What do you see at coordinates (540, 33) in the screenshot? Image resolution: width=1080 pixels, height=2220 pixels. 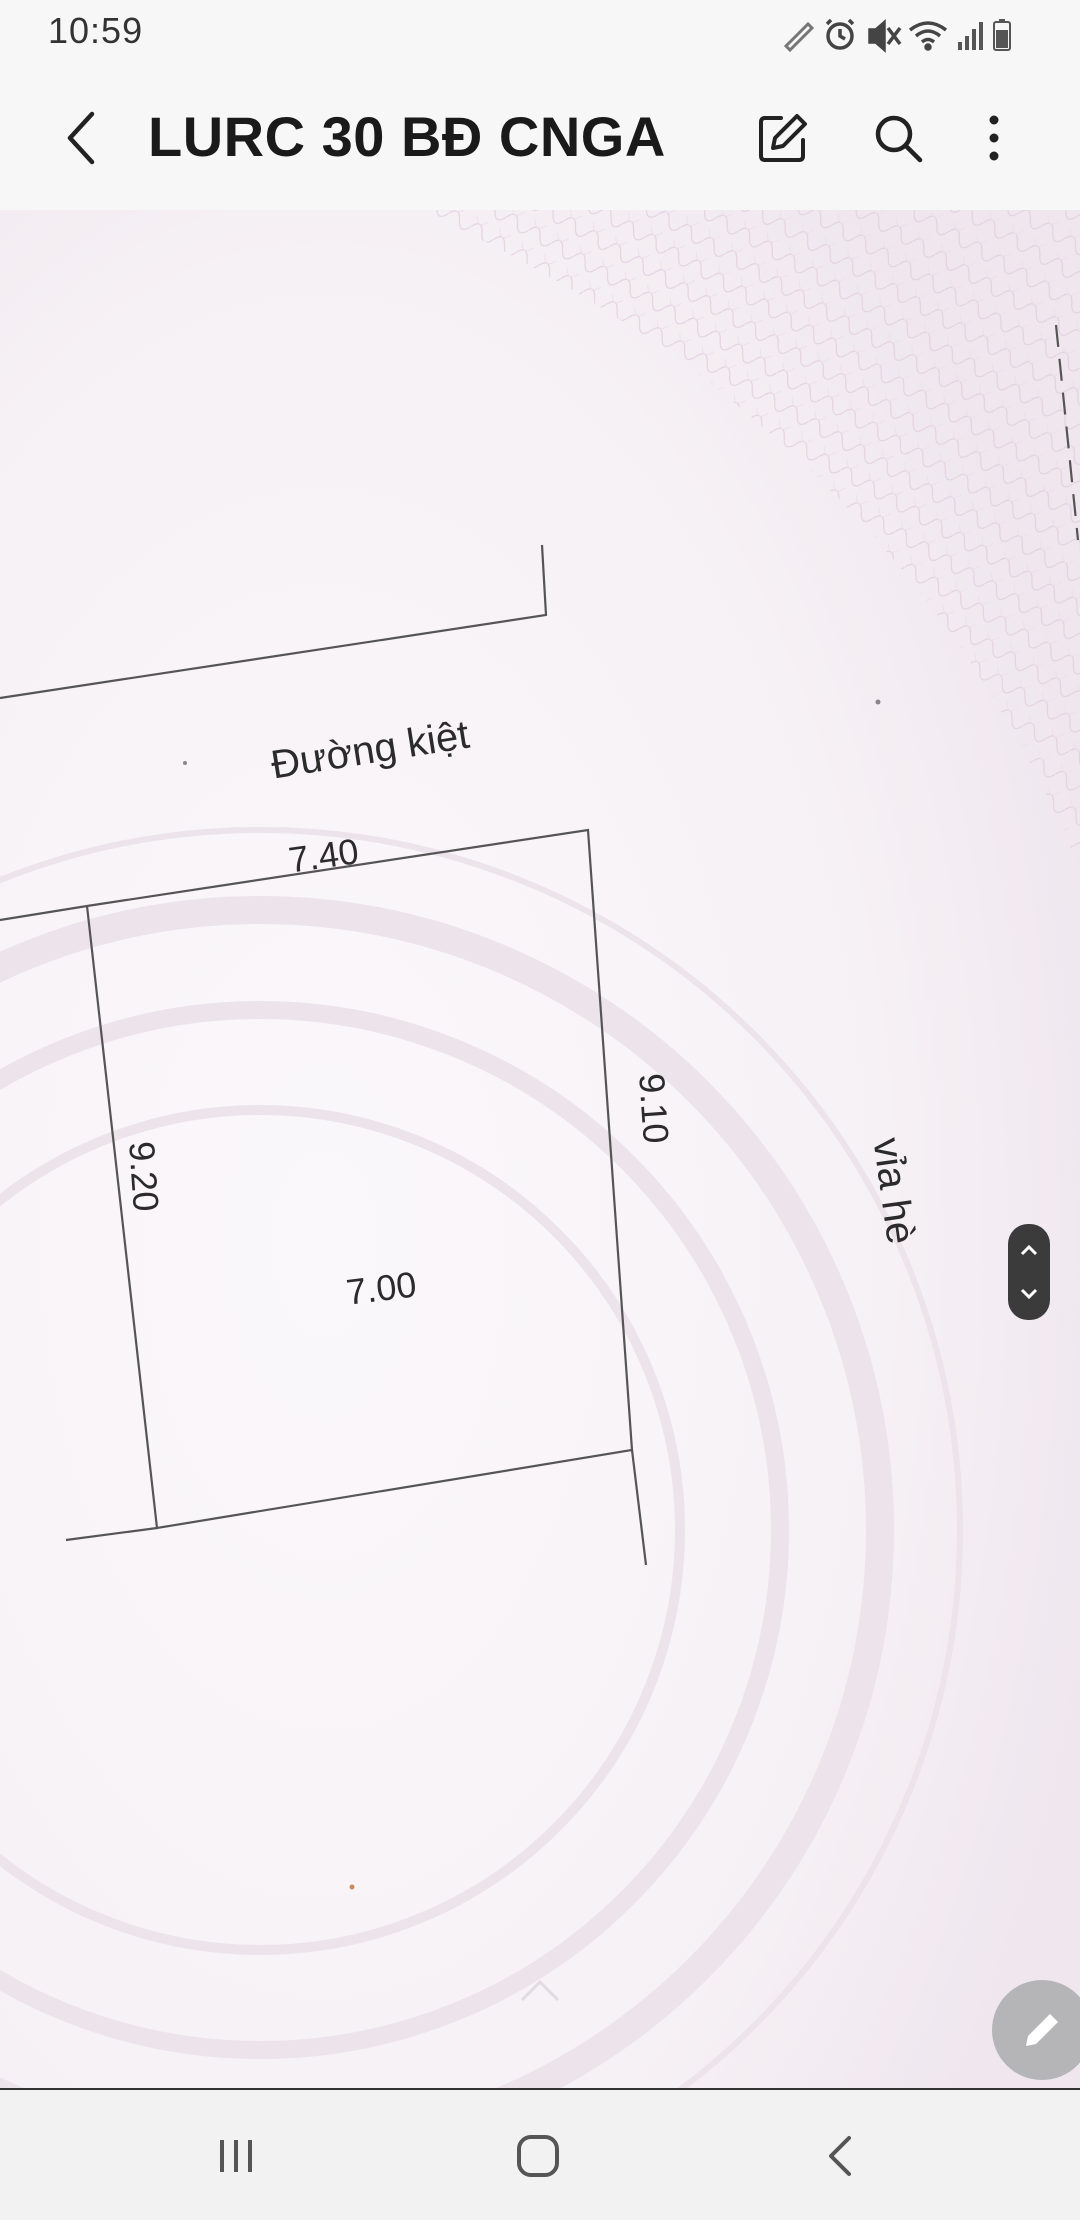 I see `status-bar: 10:59` at bounding box center [540, 33].